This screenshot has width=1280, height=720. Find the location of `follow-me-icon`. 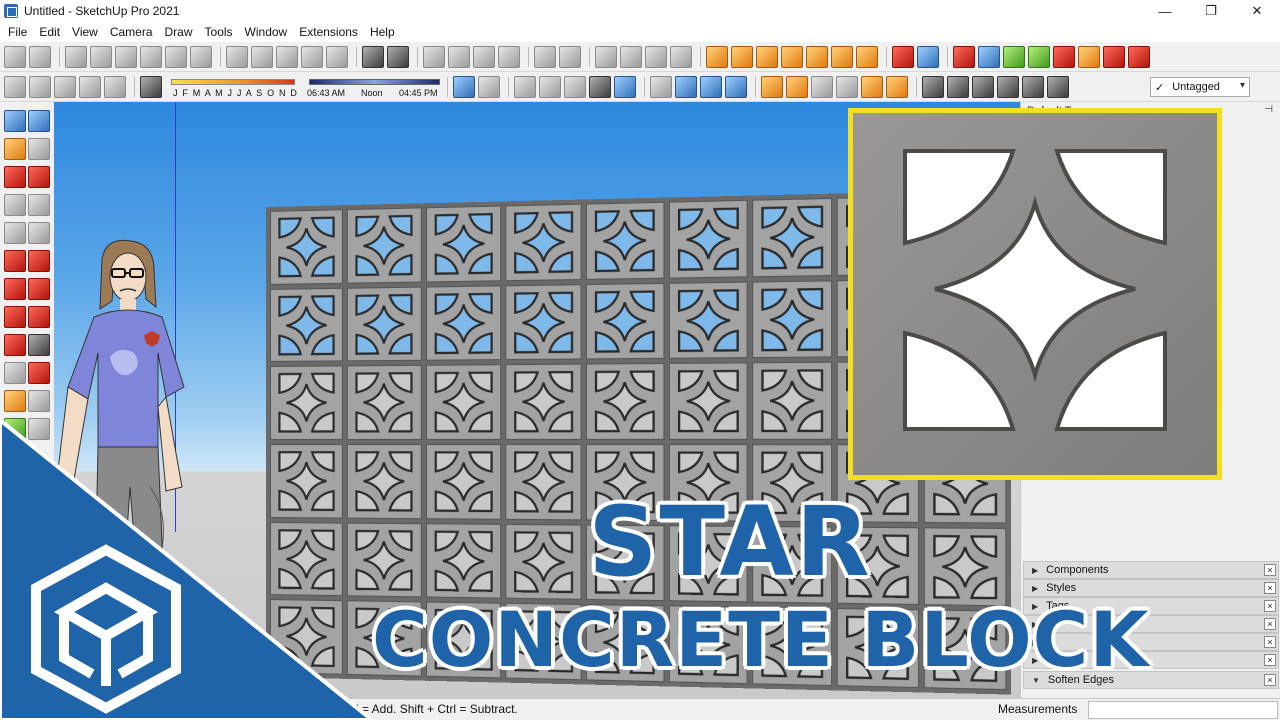

follow-me-icon is located at coordinates (39, 345).